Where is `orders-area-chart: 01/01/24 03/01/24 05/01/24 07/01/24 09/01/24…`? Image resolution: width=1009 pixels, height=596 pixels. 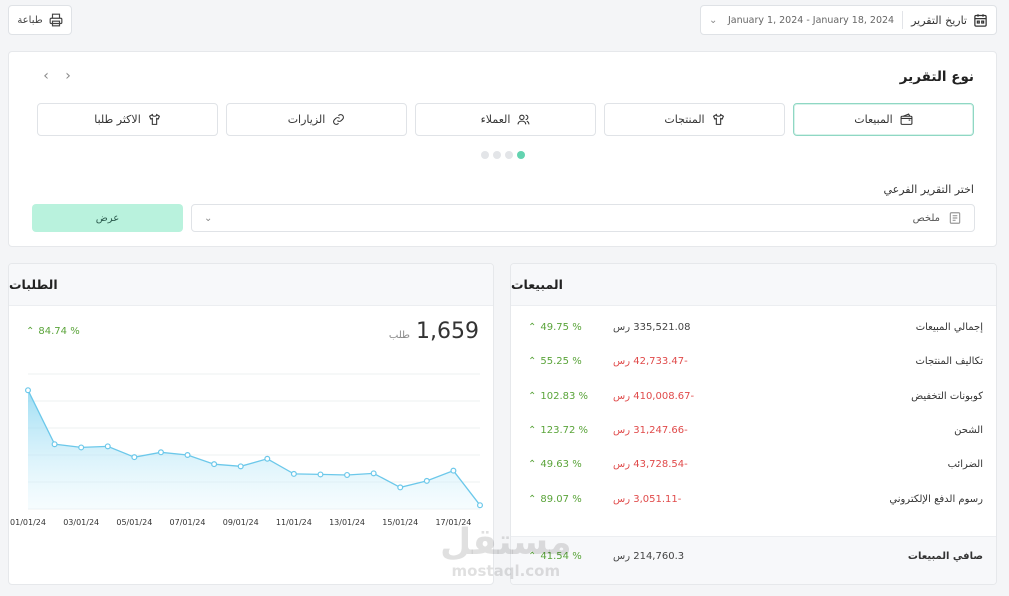
orders-area-chart: 01/01/24 03/01/24 05/01/24 07/01/24 09/01/24… is located at coordinates (247, 450).